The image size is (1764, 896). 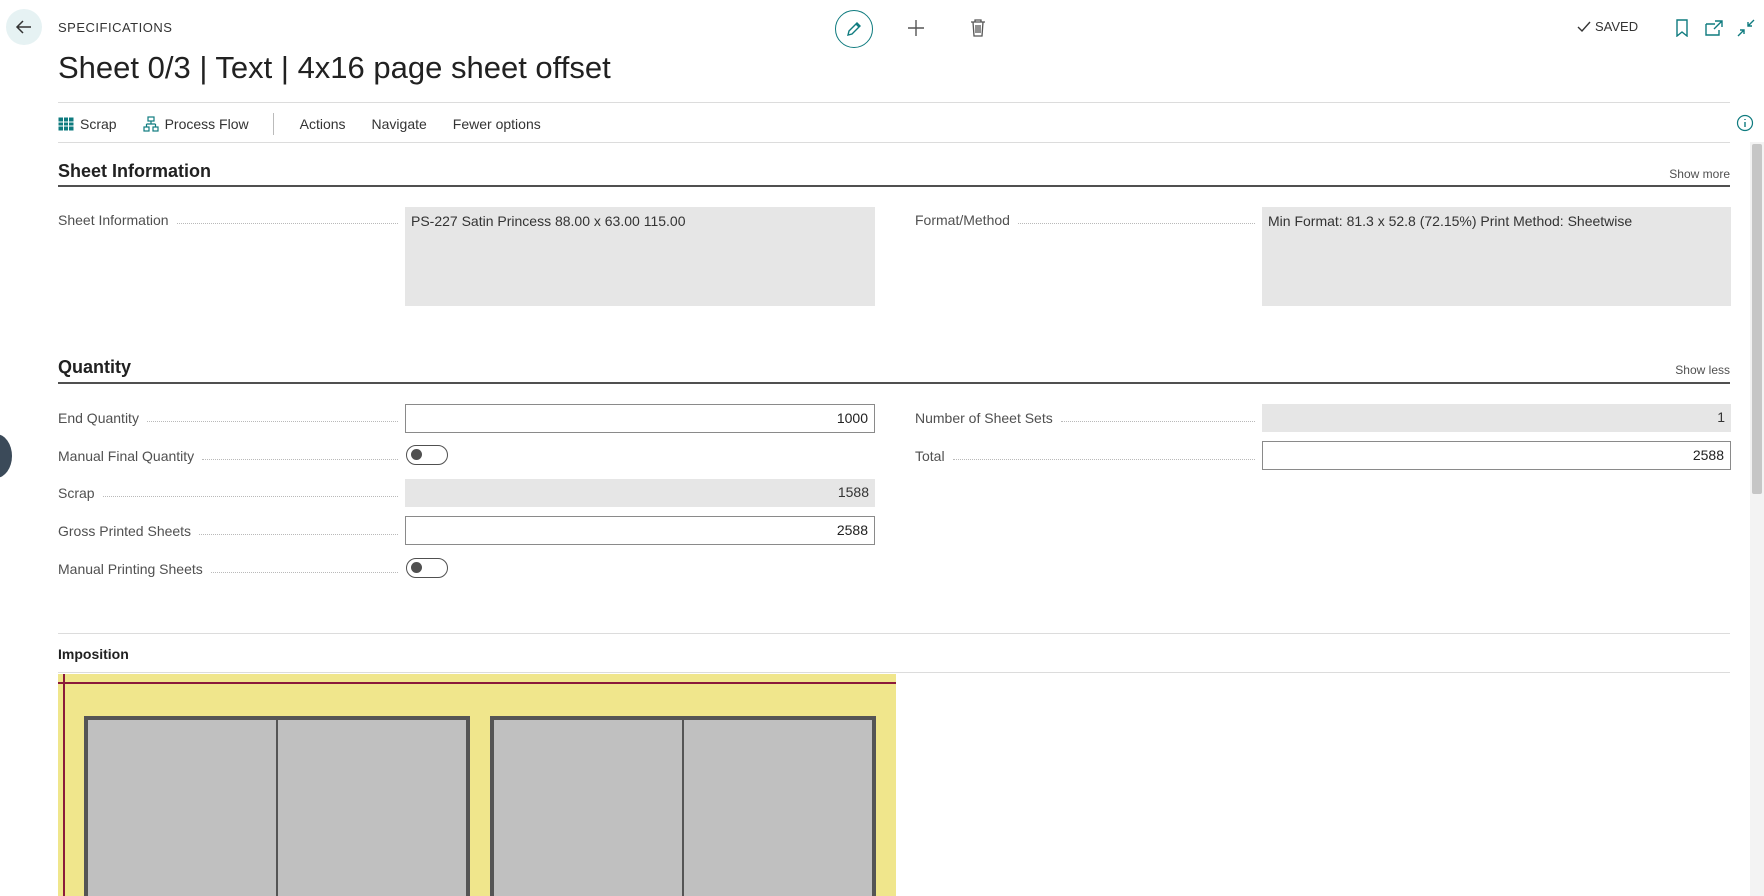 I want to click on end-quantity-label: End Quantity, so click(x=228, y=418).